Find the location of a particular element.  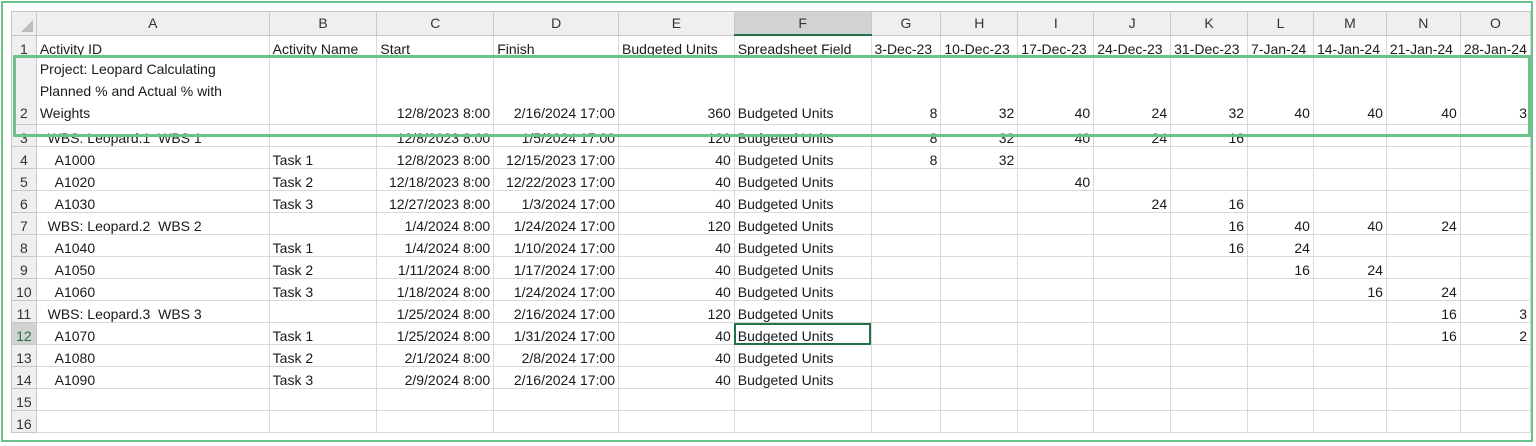

cell-e2: 360 is located at coordinates (676, 91).